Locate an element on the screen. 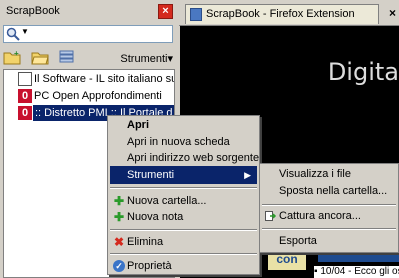  menu-item-label: Visualizza i file is located at coordinates (315, 174).